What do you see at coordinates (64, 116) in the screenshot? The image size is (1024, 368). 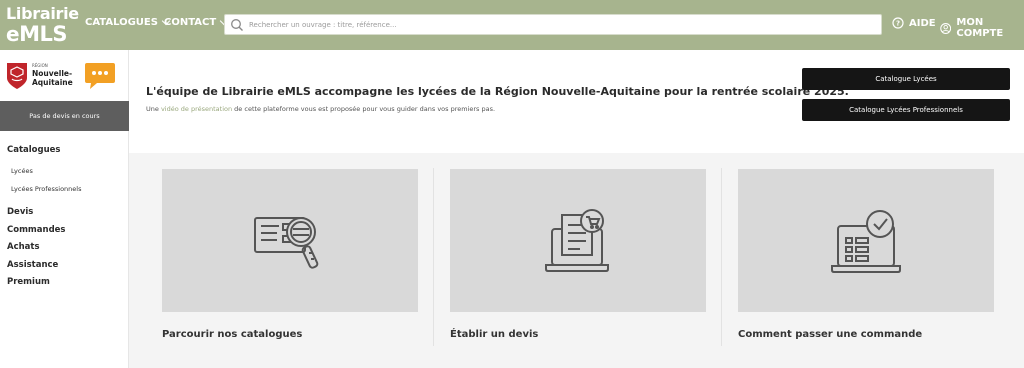 I see `devis-status: Pas de devis en cours` at bounding box center [64, 116].